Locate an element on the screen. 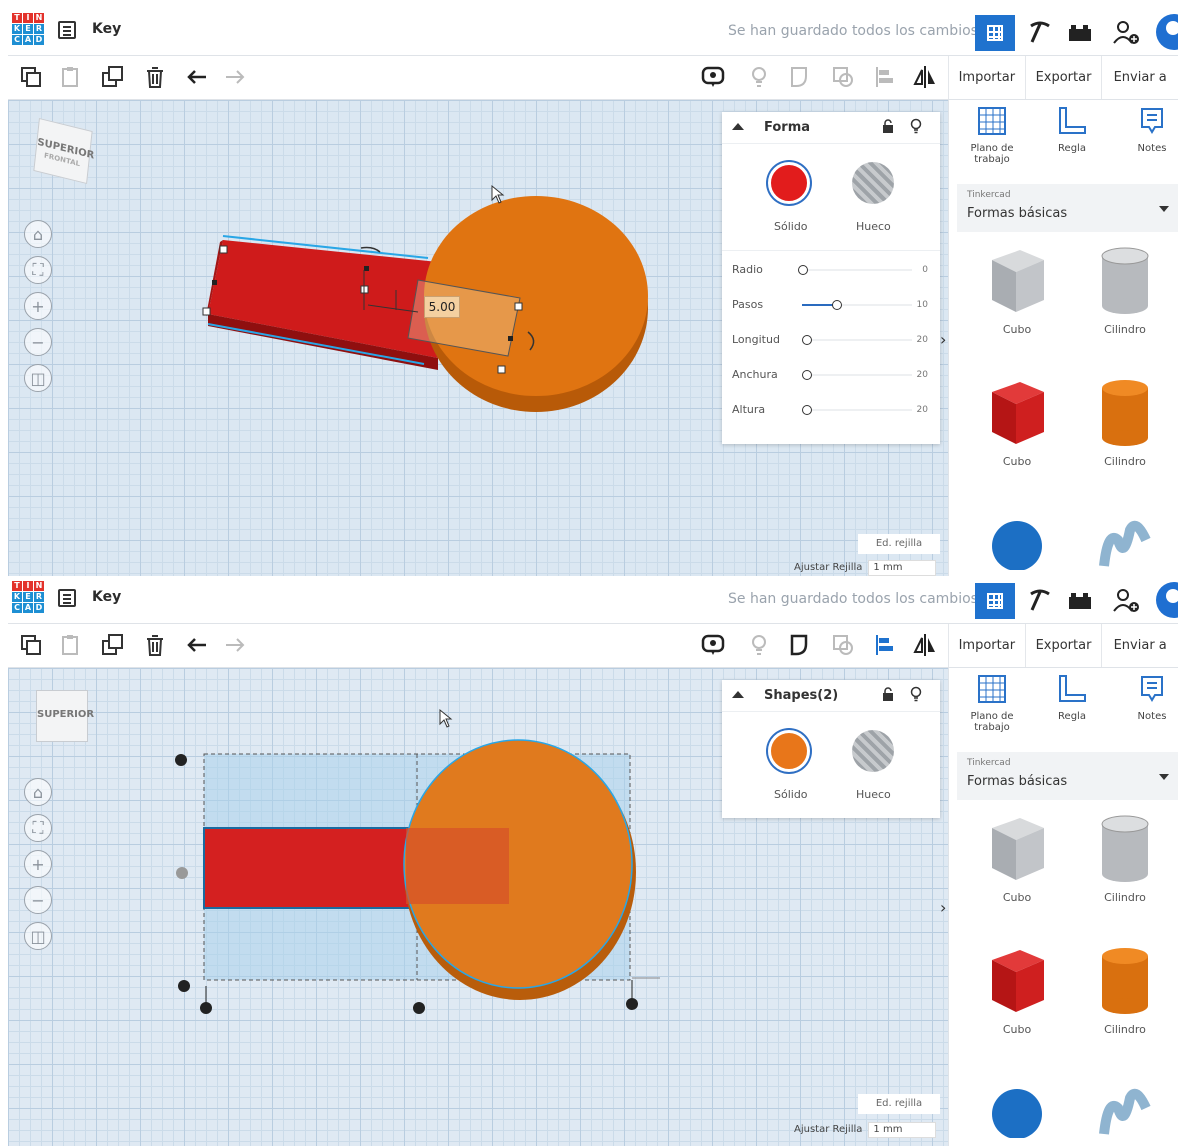  send-to-button: Enviar a is located at coordinates (1139, 645).